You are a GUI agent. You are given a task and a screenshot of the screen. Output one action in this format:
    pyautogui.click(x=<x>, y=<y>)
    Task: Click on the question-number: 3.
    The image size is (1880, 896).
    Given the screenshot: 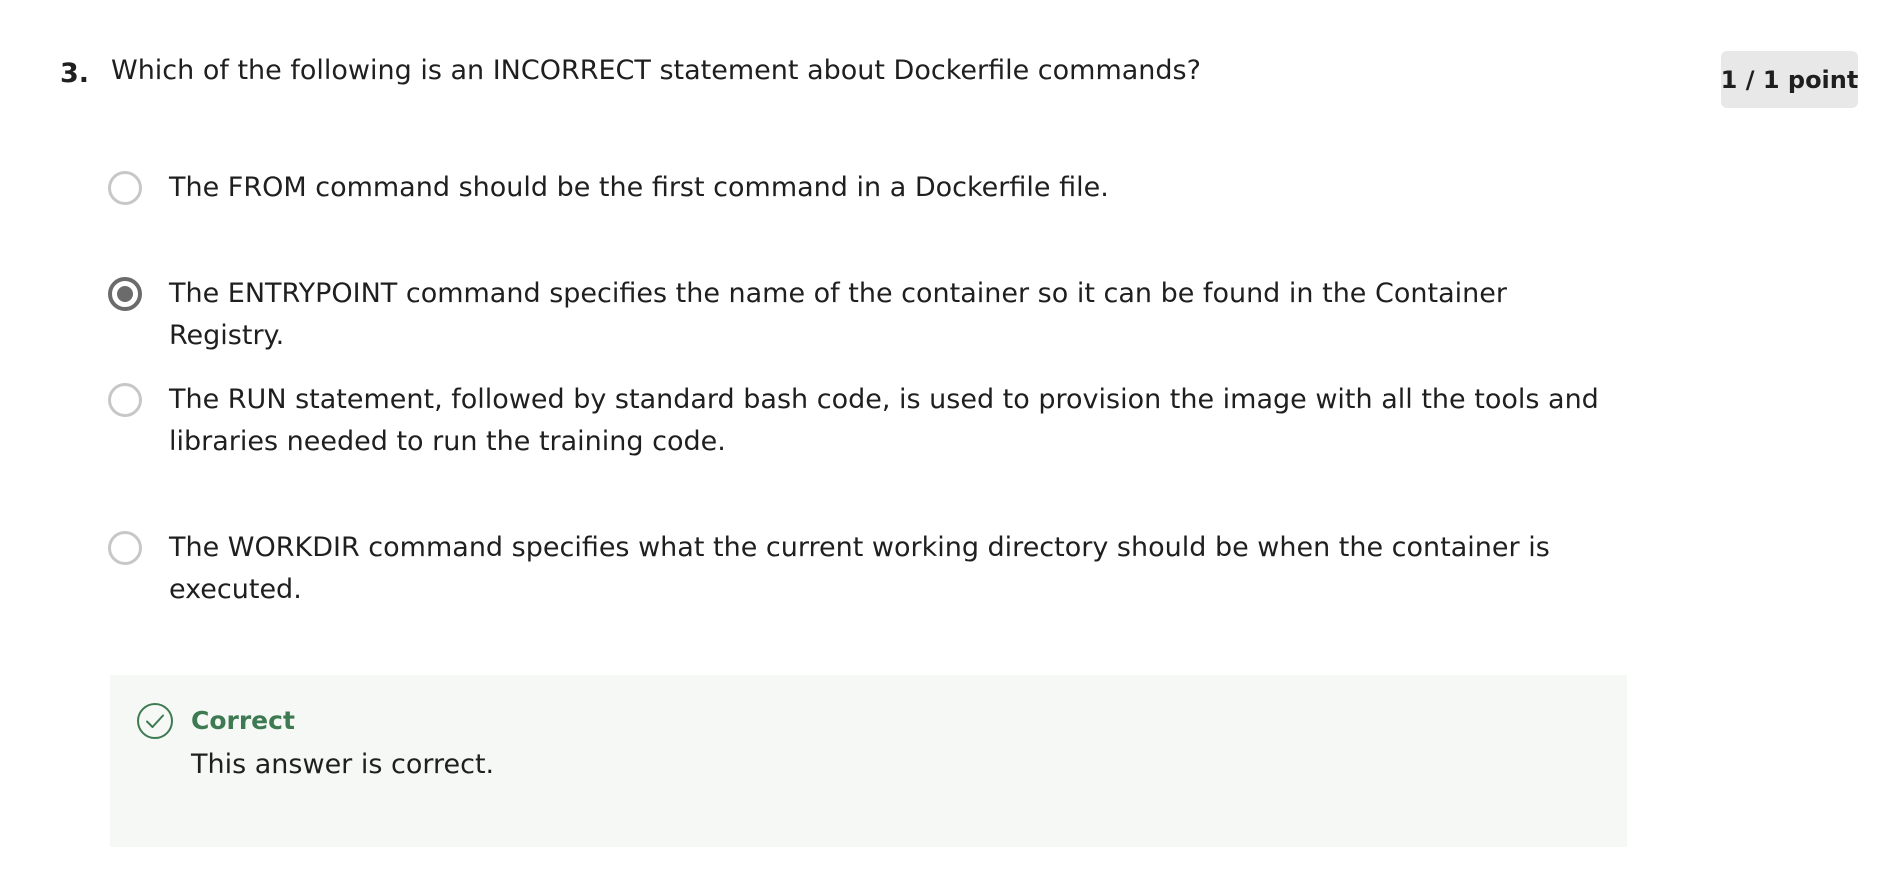 What is the action you would take?
    pyautogui.click(x=75, y=73)
    